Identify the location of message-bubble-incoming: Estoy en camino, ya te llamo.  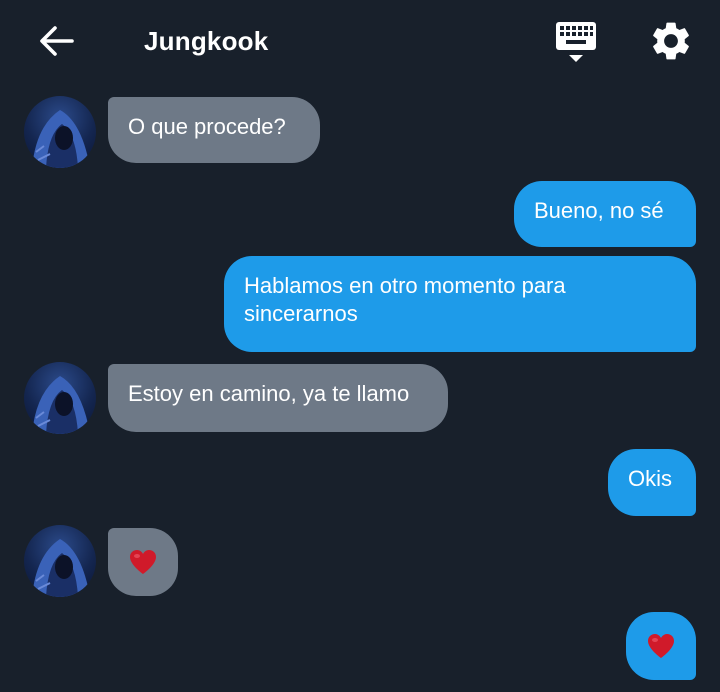
(278, 398).